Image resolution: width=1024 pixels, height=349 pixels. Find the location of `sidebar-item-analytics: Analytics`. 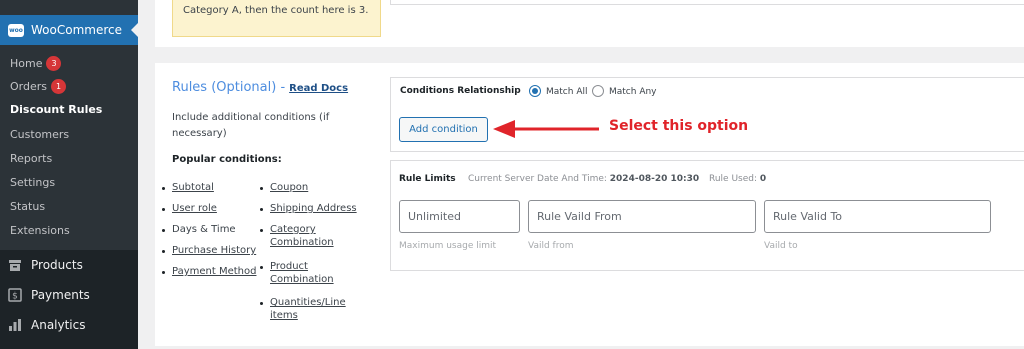

sidebar-item-analytics: Analytics is located at coordinates (47, 325).